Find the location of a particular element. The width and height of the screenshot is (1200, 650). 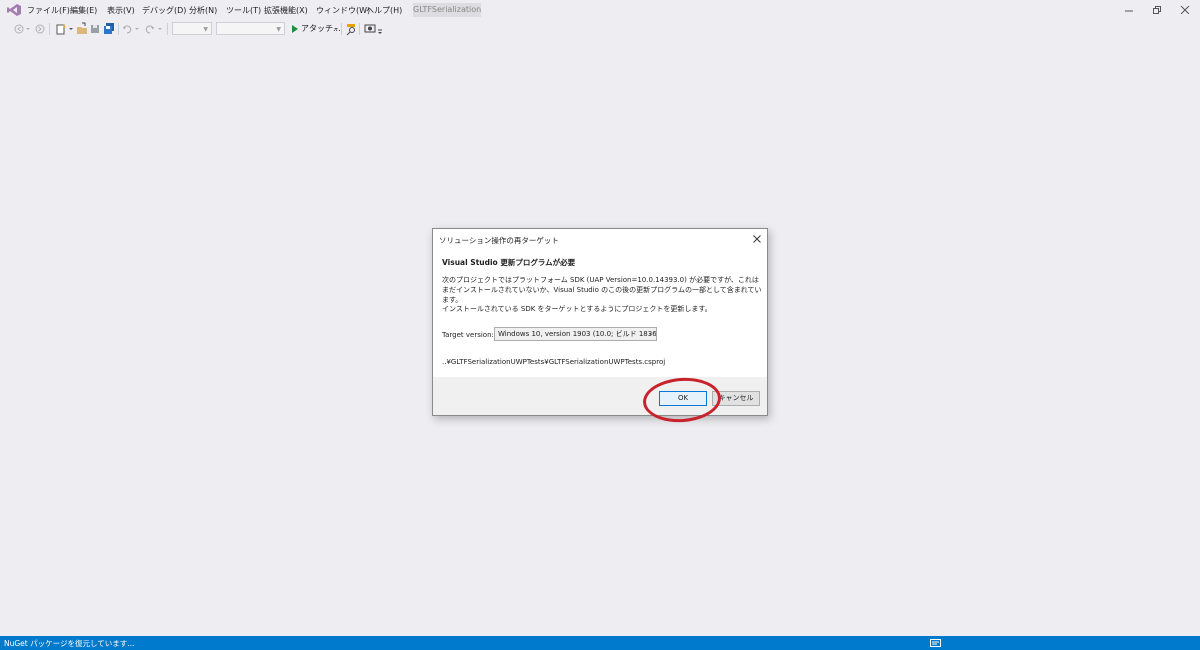

solution-name-badge: GLTFSerialization is located at coordinates (447, 10).